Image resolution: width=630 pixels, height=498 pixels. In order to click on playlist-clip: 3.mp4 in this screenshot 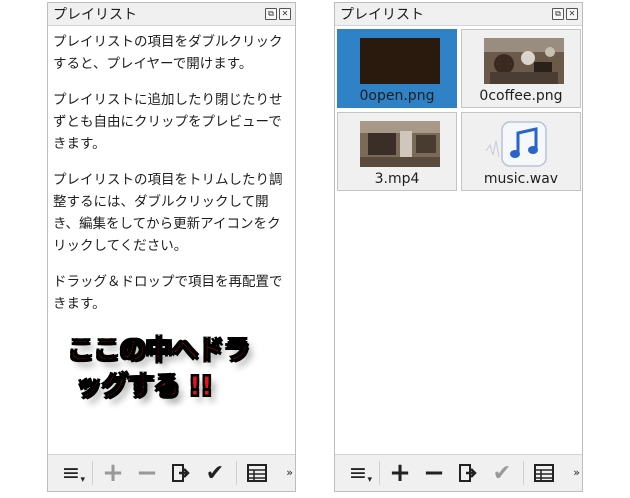, I will do `click(397, 151)`.